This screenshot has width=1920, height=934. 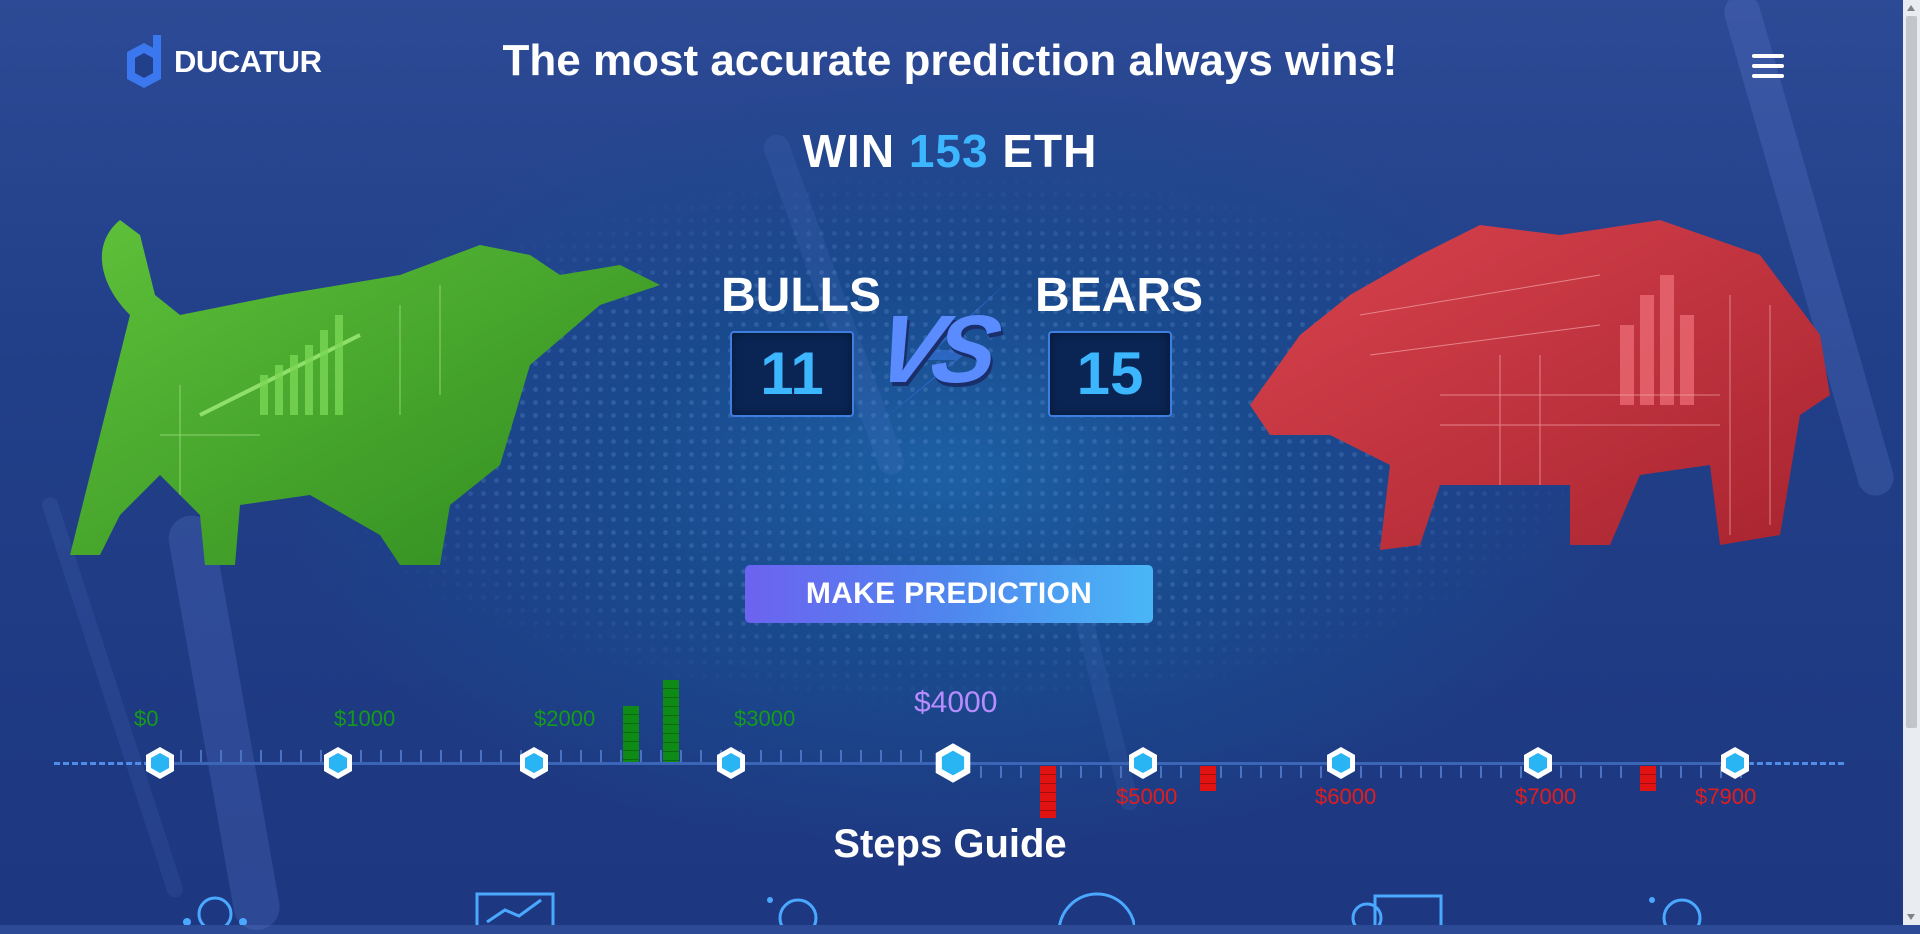 I want to click on price-label: $7000, so click(x=1546, y=796).